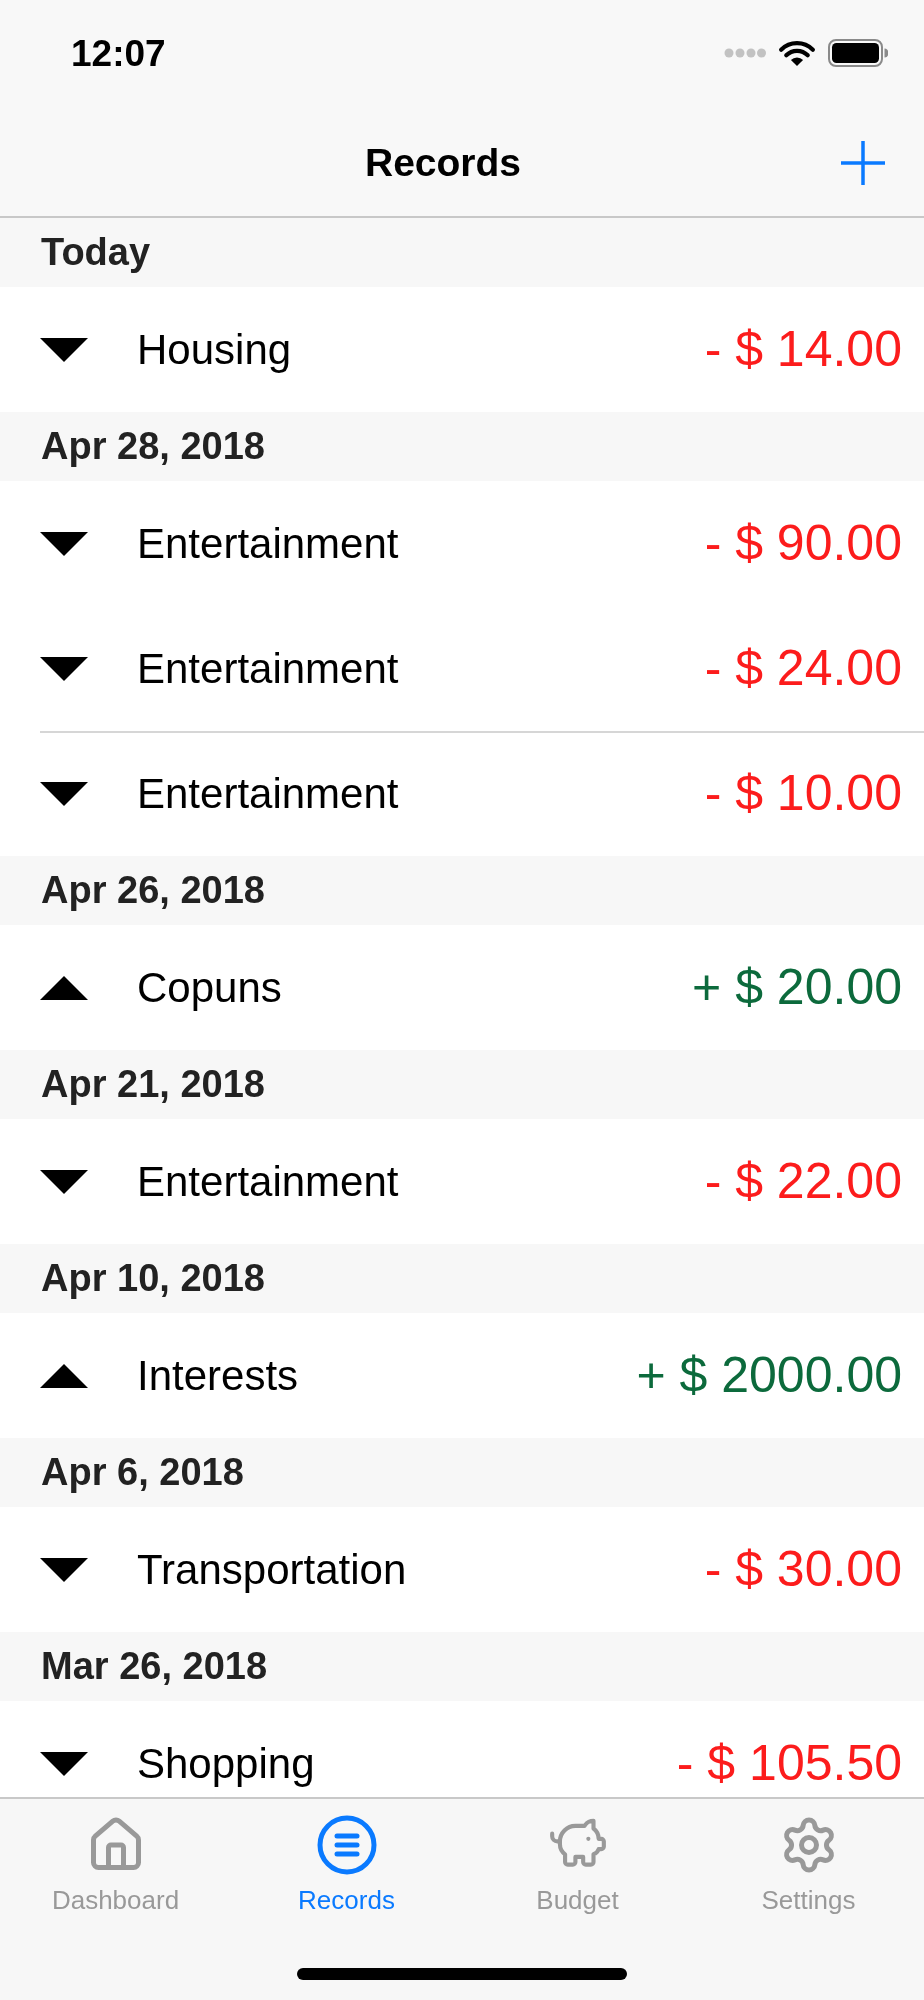 The width and height of the screenshot is (924, 2000). Describe the element at coordinates (214, 350) in the screenshot. I see `category-label: Housing` at that location.